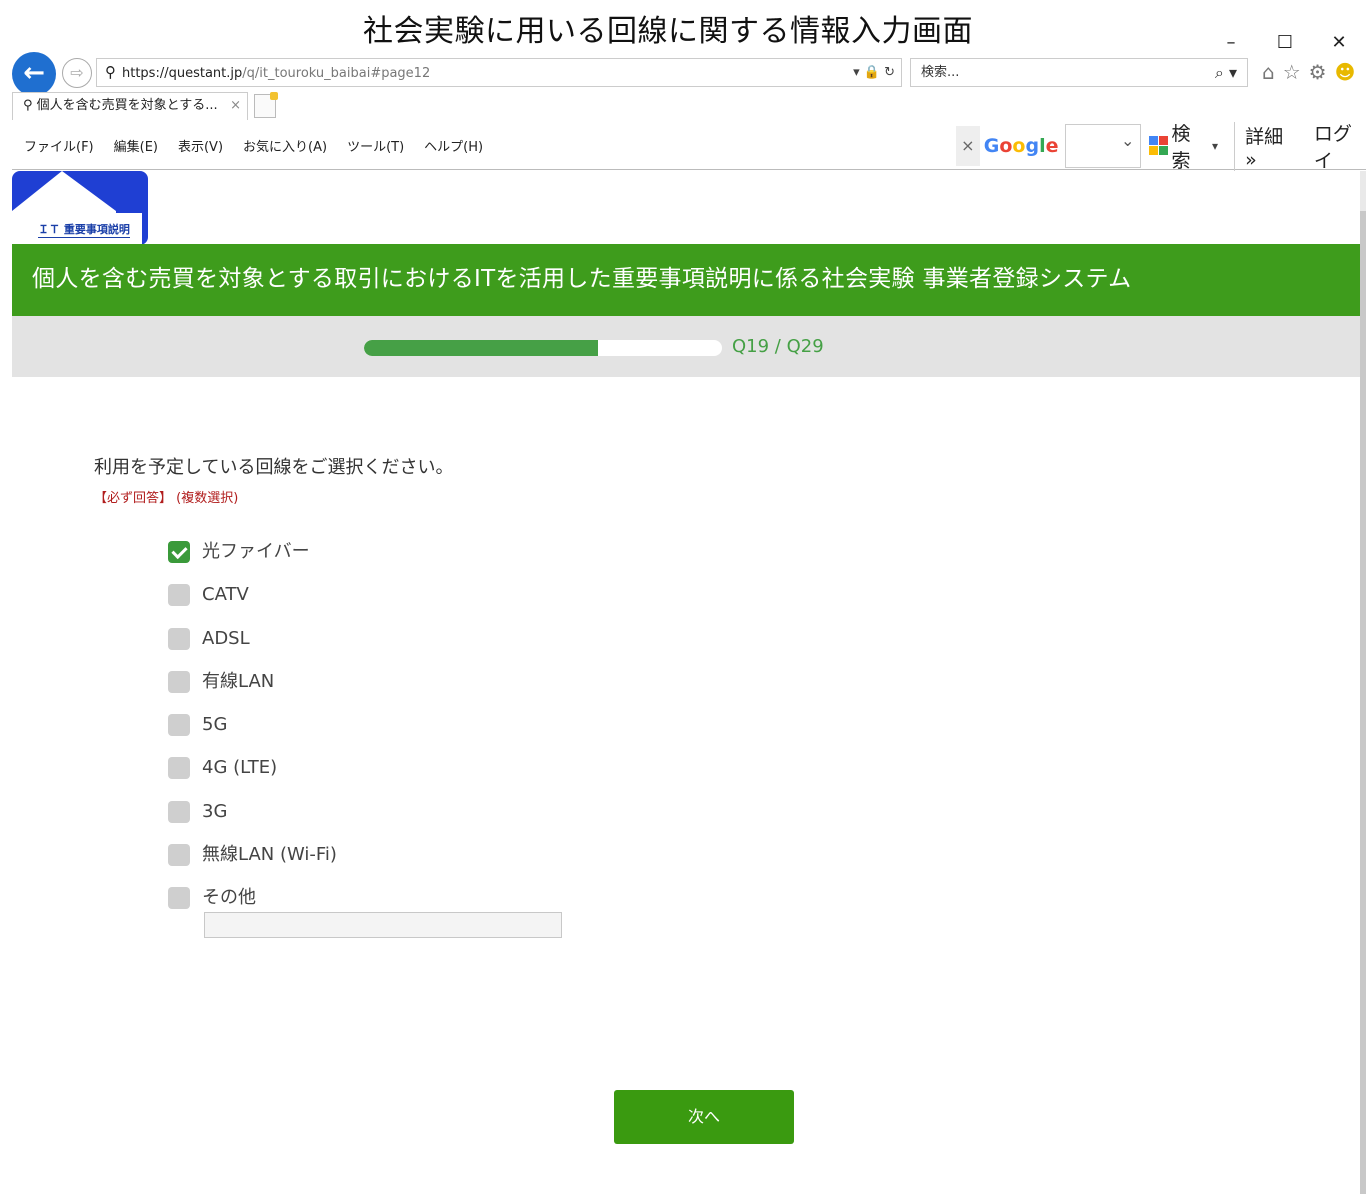  I want to click on menu-items: ファイル(F) 編集(E) 表示(V) お気に入り(A) ツール(T) ヘルプ(H), so click(253, 145).